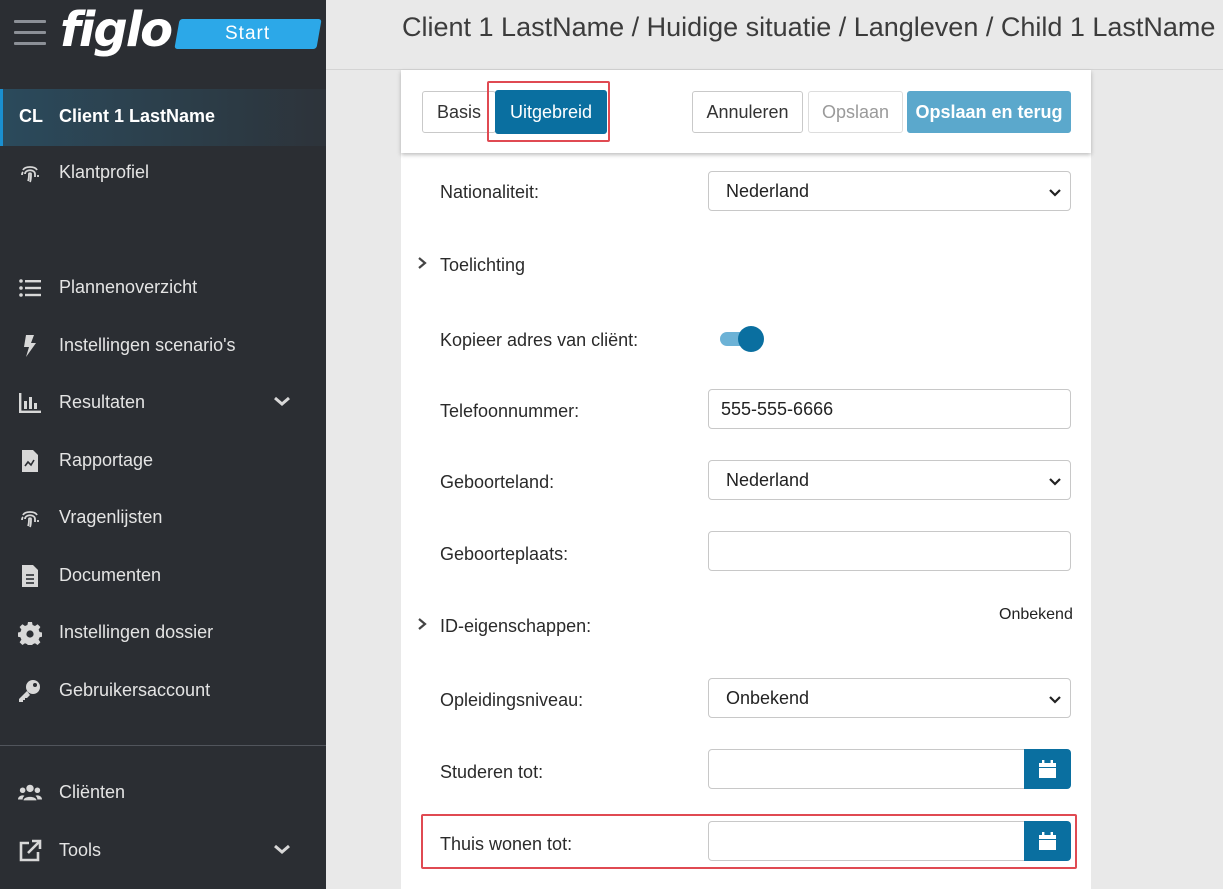  I want to click on report-file-icon, so click(30, 461).